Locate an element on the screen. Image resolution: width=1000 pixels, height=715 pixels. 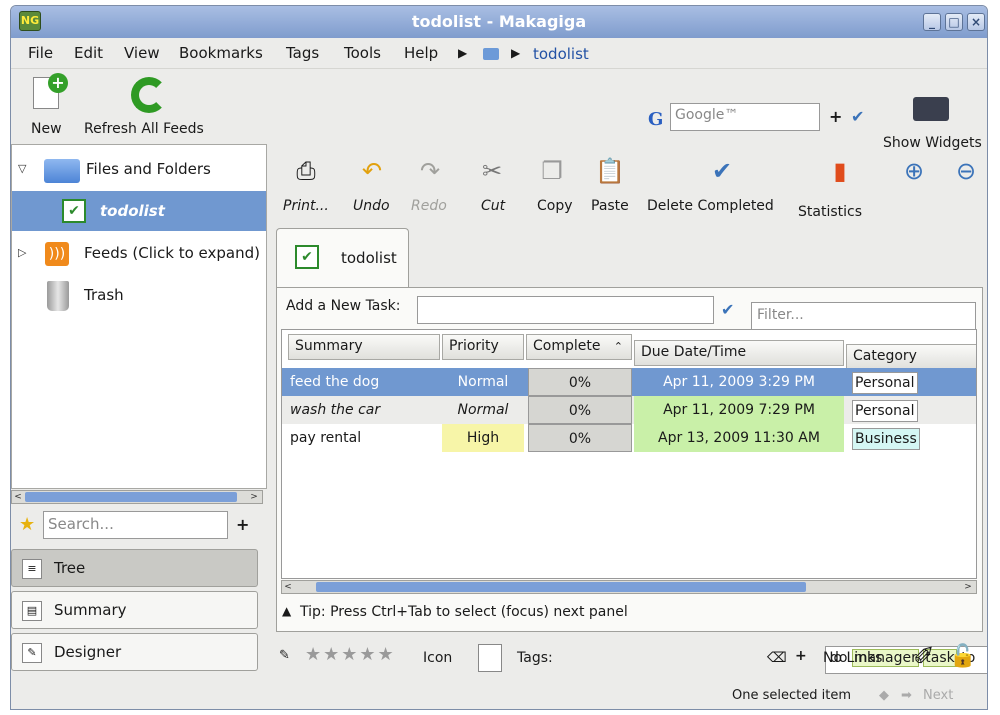
checklist-icon: ✔ is located at coordinates (307, 257).